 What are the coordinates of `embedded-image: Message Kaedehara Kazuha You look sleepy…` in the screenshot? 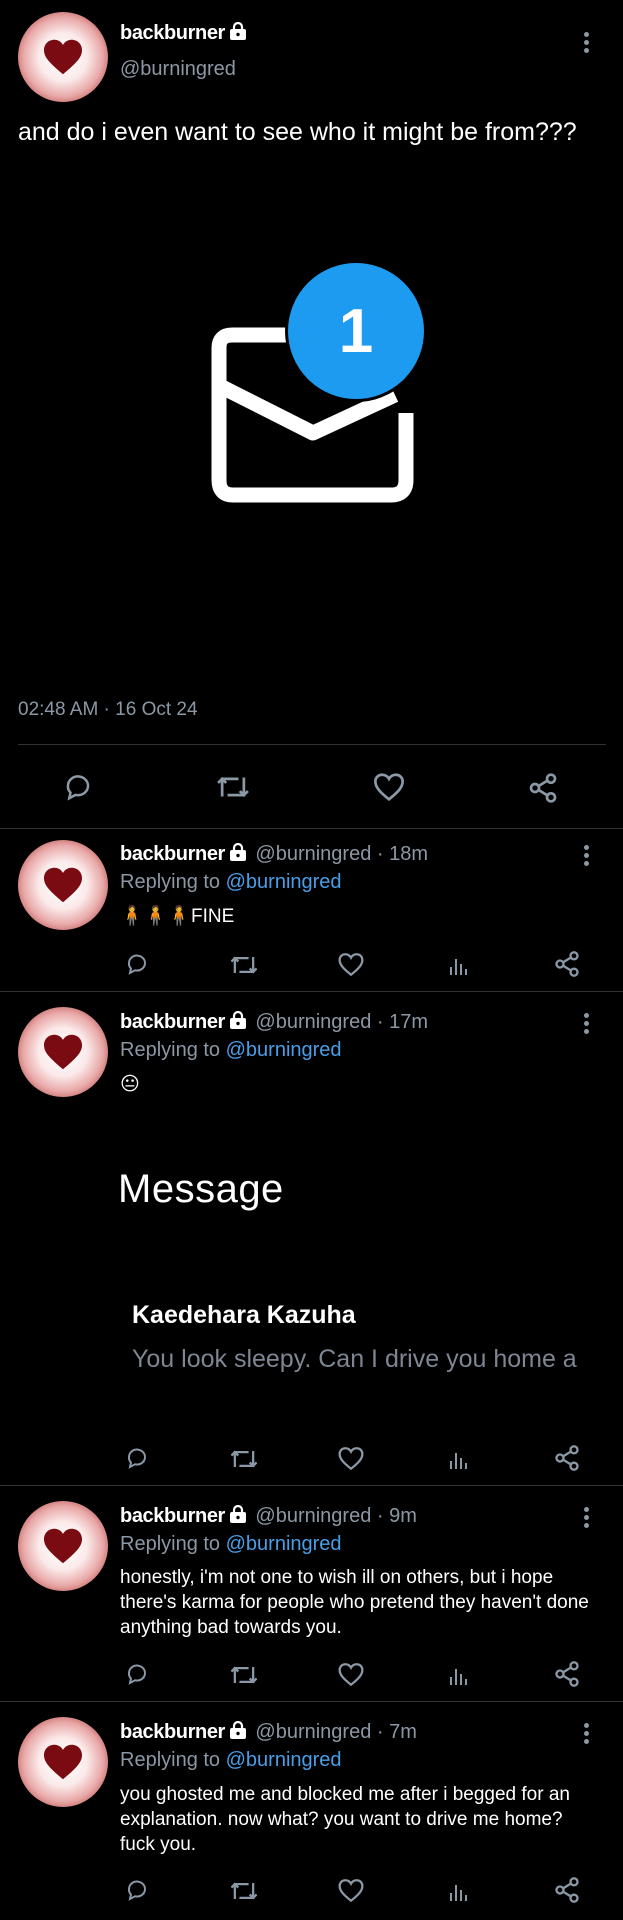 It's located at (363, 1275).